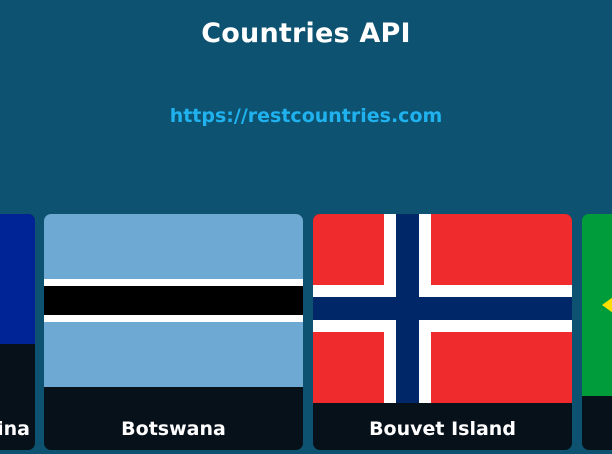 The image size is (612, 454). What do you see at coordinates (442, 429) in the screenshot?
I see `country-name: Bouvet Island` at bounding box center [442, 429].